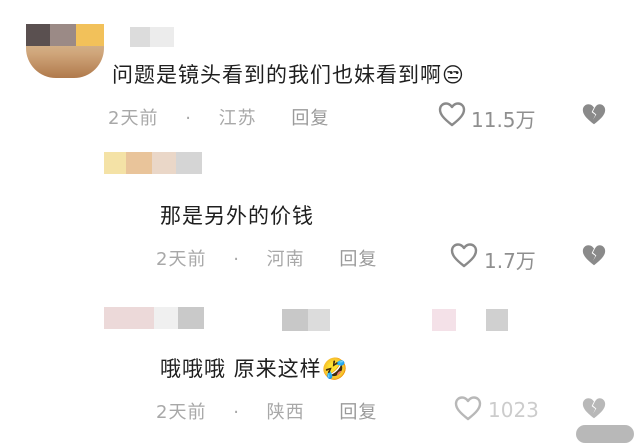 This screenshot has height=447, width=640. What do you see at coordinates (503, 120) in the screenshot?
I see `like-count: 11.5万` at bounding box center [503, 120].